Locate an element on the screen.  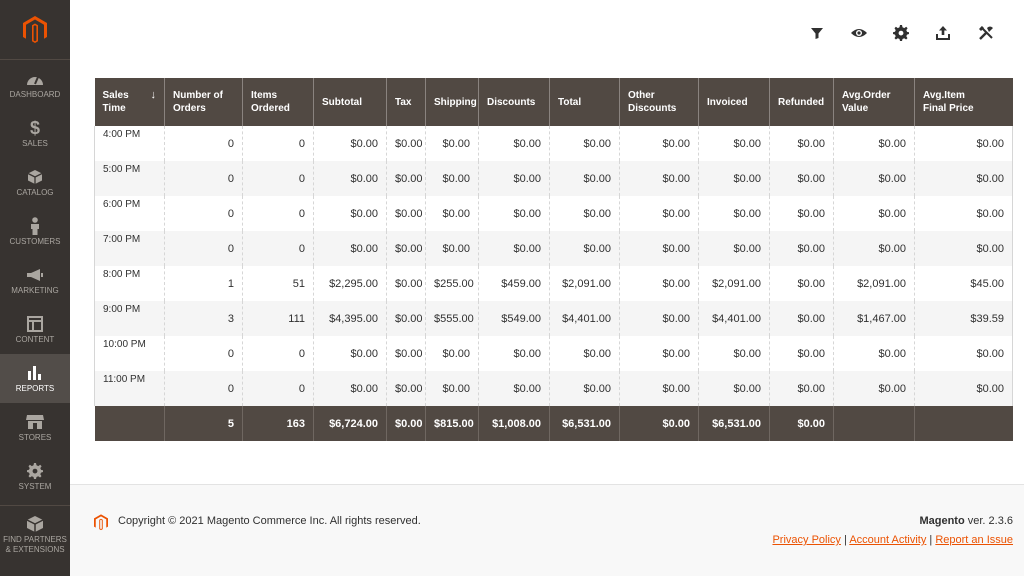
table-cell: $459.00 is located at coordinates (514, 283).